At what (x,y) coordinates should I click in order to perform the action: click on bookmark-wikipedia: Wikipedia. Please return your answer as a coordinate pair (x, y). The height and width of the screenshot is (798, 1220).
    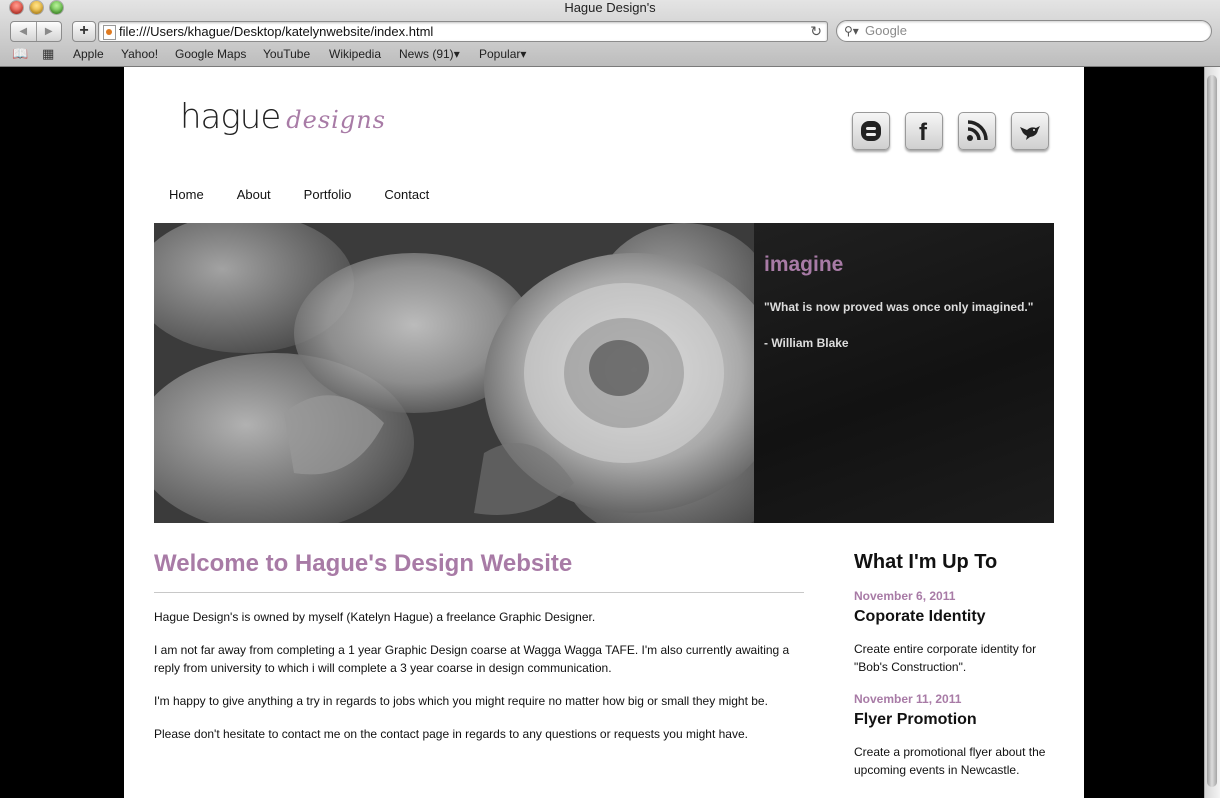
    Looking at the image, I should click on (355, 54).